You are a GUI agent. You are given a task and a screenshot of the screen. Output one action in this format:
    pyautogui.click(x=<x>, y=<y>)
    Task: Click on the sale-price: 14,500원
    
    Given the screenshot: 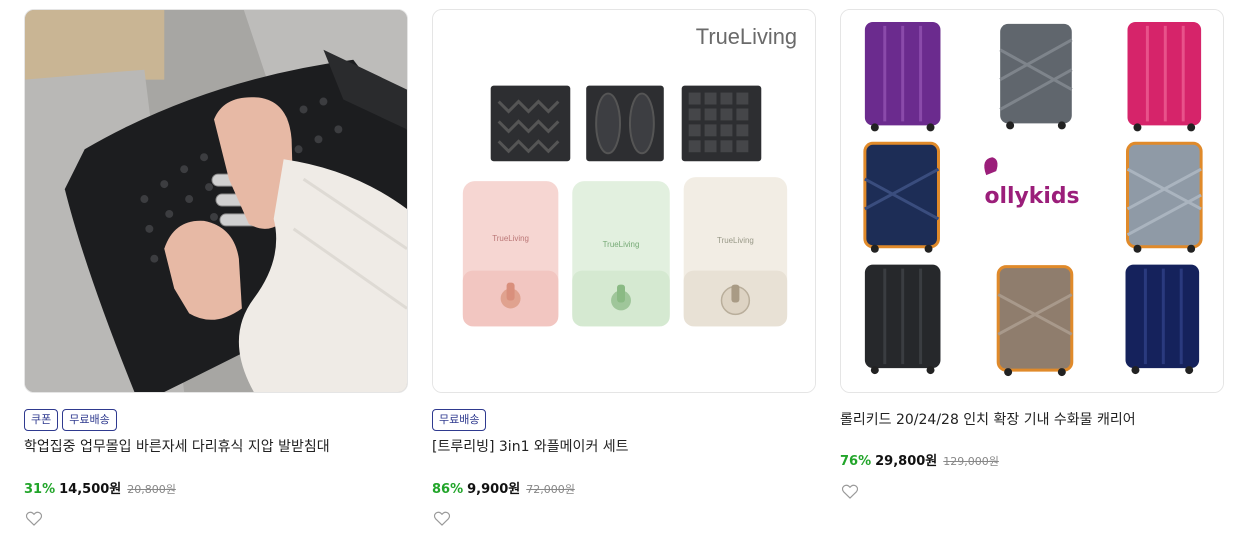 What is the action you would take?
    pyautogui.click(x=90, y=489)
    